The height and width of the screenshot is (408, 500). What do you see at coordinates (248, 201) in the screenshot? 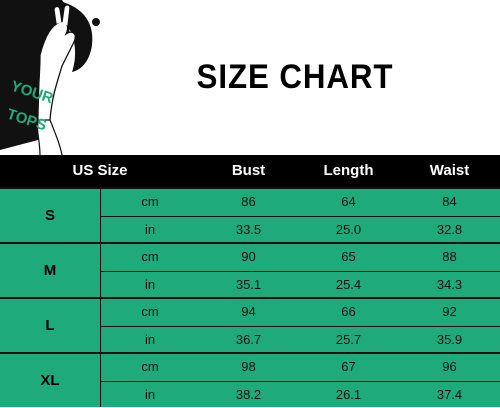
I see `bust-cell: 86` at bounding box center [248, 201].